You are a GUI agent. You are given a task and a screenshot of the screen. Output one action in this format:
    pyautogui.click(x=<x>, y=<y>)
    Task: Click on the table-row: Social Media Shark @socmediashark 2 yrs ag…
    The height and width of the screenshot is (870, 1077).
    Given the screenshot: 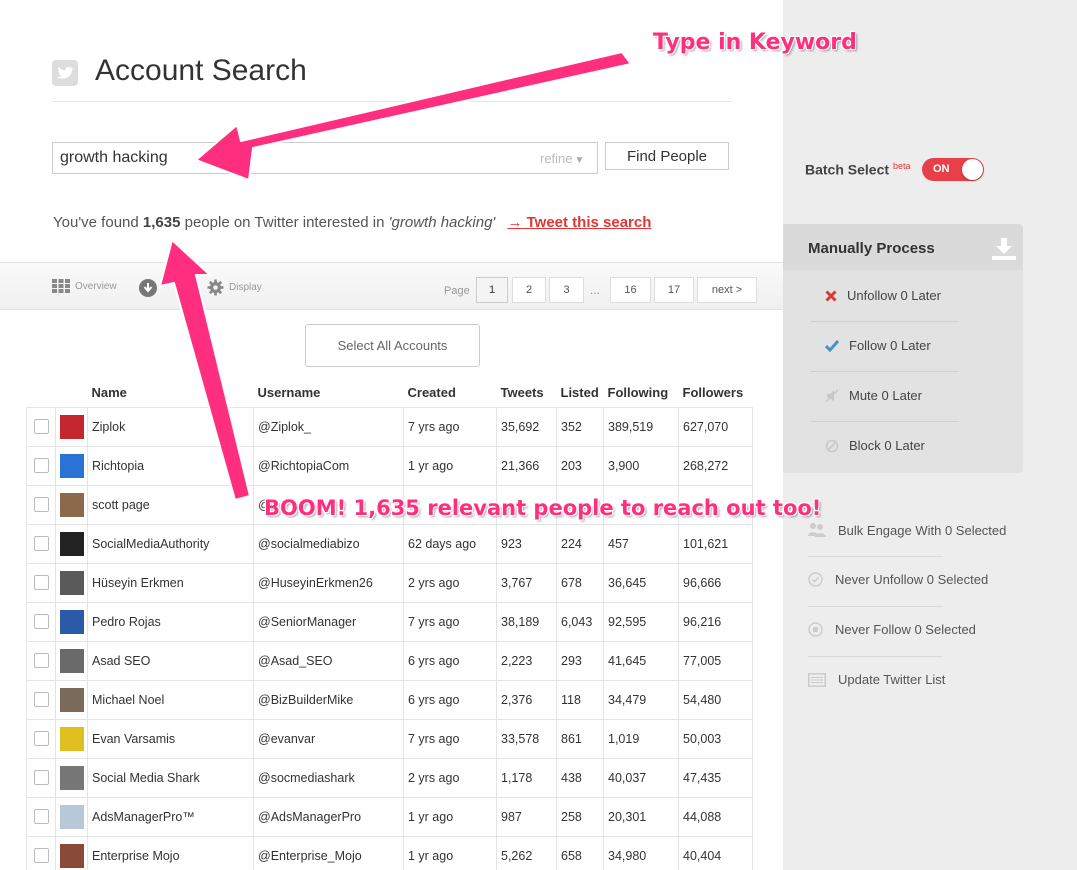 What is the action you would take?
    pyautogui.click(x=389, y=777)
    